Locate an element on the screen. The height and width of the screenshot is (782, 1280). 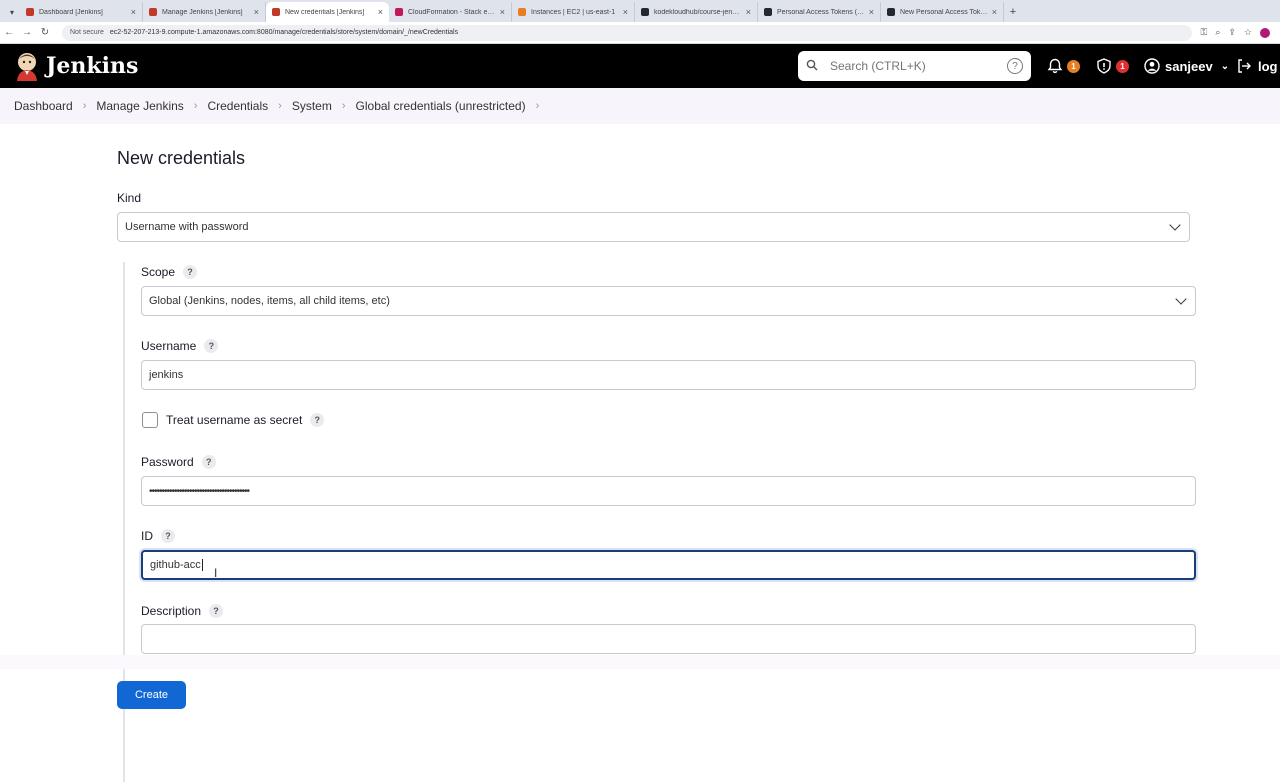
kind-label: Kind is located at coordinates (129, 198).